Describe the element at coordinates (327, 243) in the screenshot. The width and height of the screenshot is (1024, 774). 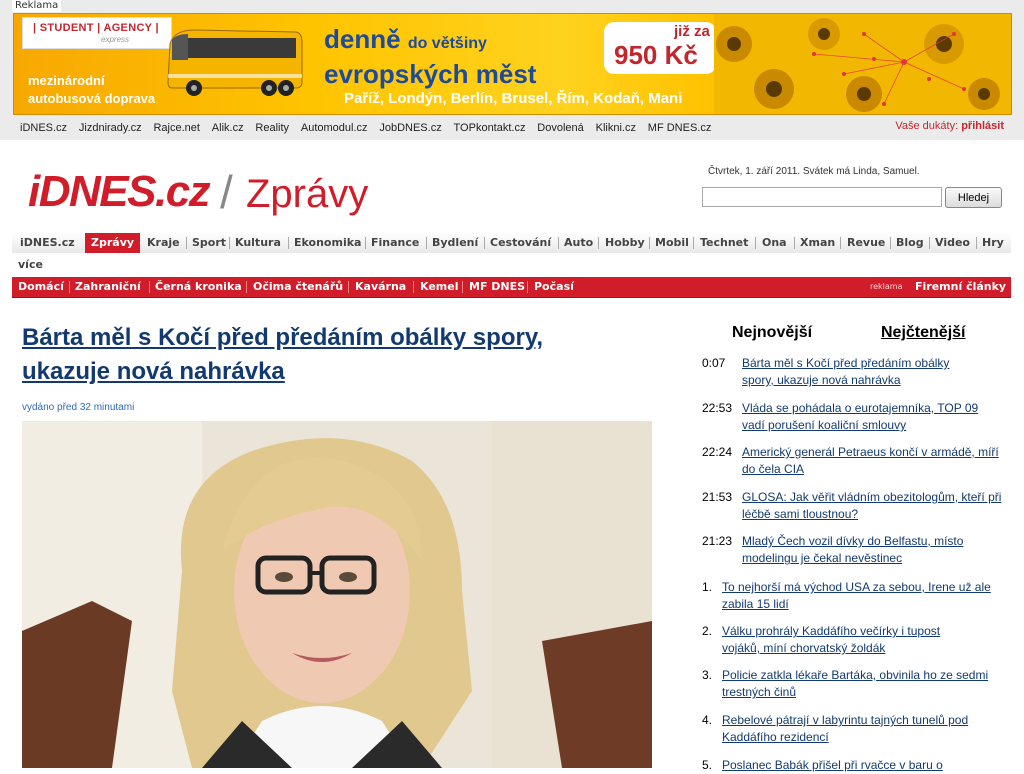
I see `nav-item: Ekonomika` at that location.